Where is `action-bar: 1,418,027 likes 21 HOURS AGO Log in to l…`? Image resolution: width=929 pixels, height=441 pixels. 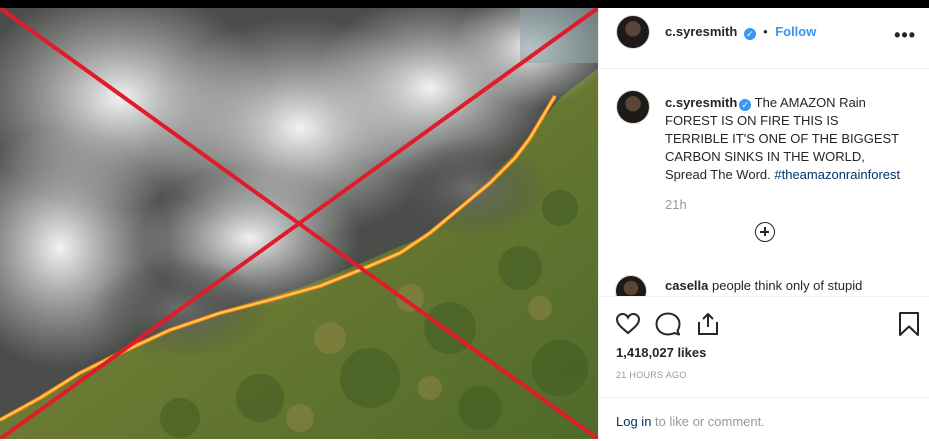
action-bar: 1,418,027 likes 21 HOURS AGO Log in to l… is located at coordinates (764, 368).